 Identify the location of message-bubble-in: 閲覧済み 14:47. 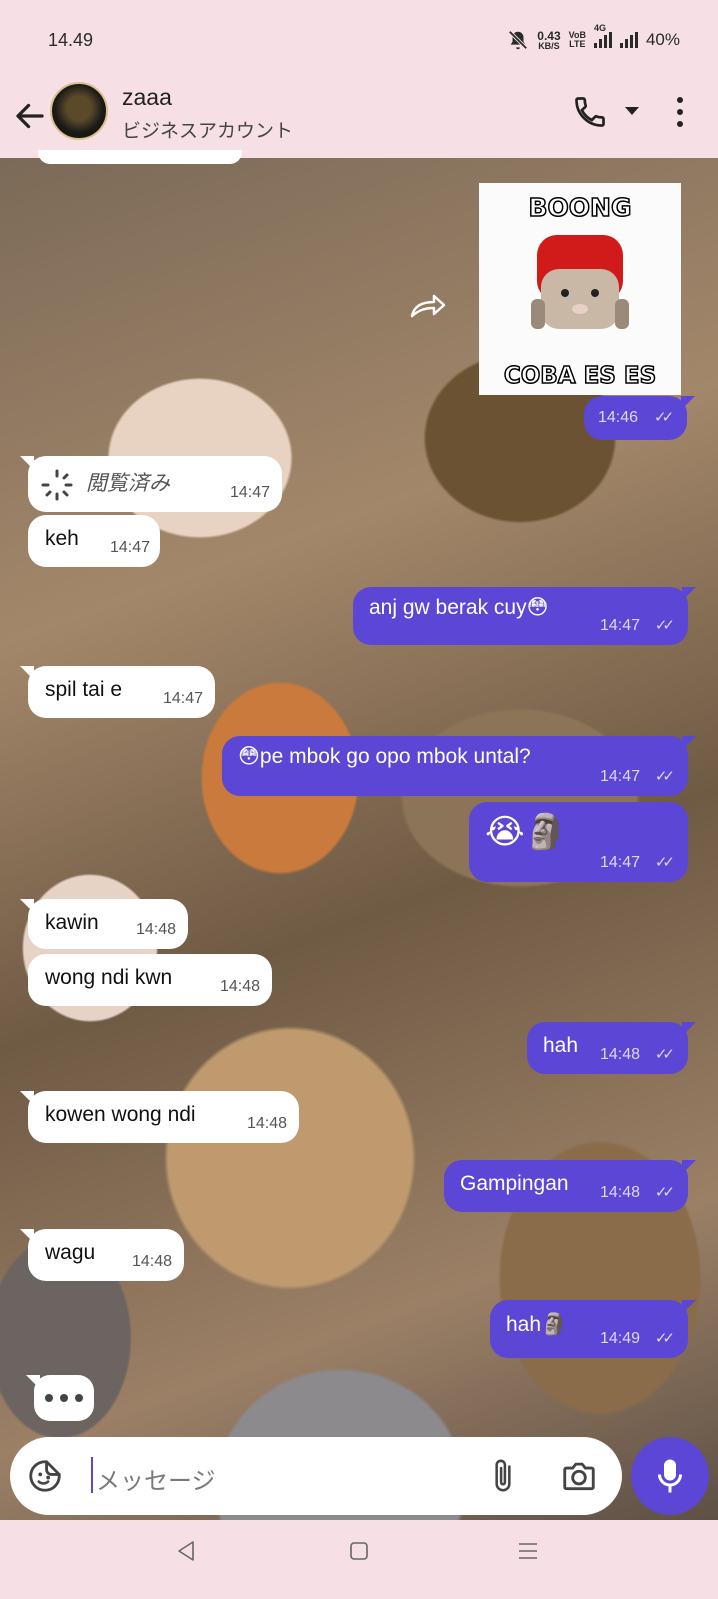
(151, 484).